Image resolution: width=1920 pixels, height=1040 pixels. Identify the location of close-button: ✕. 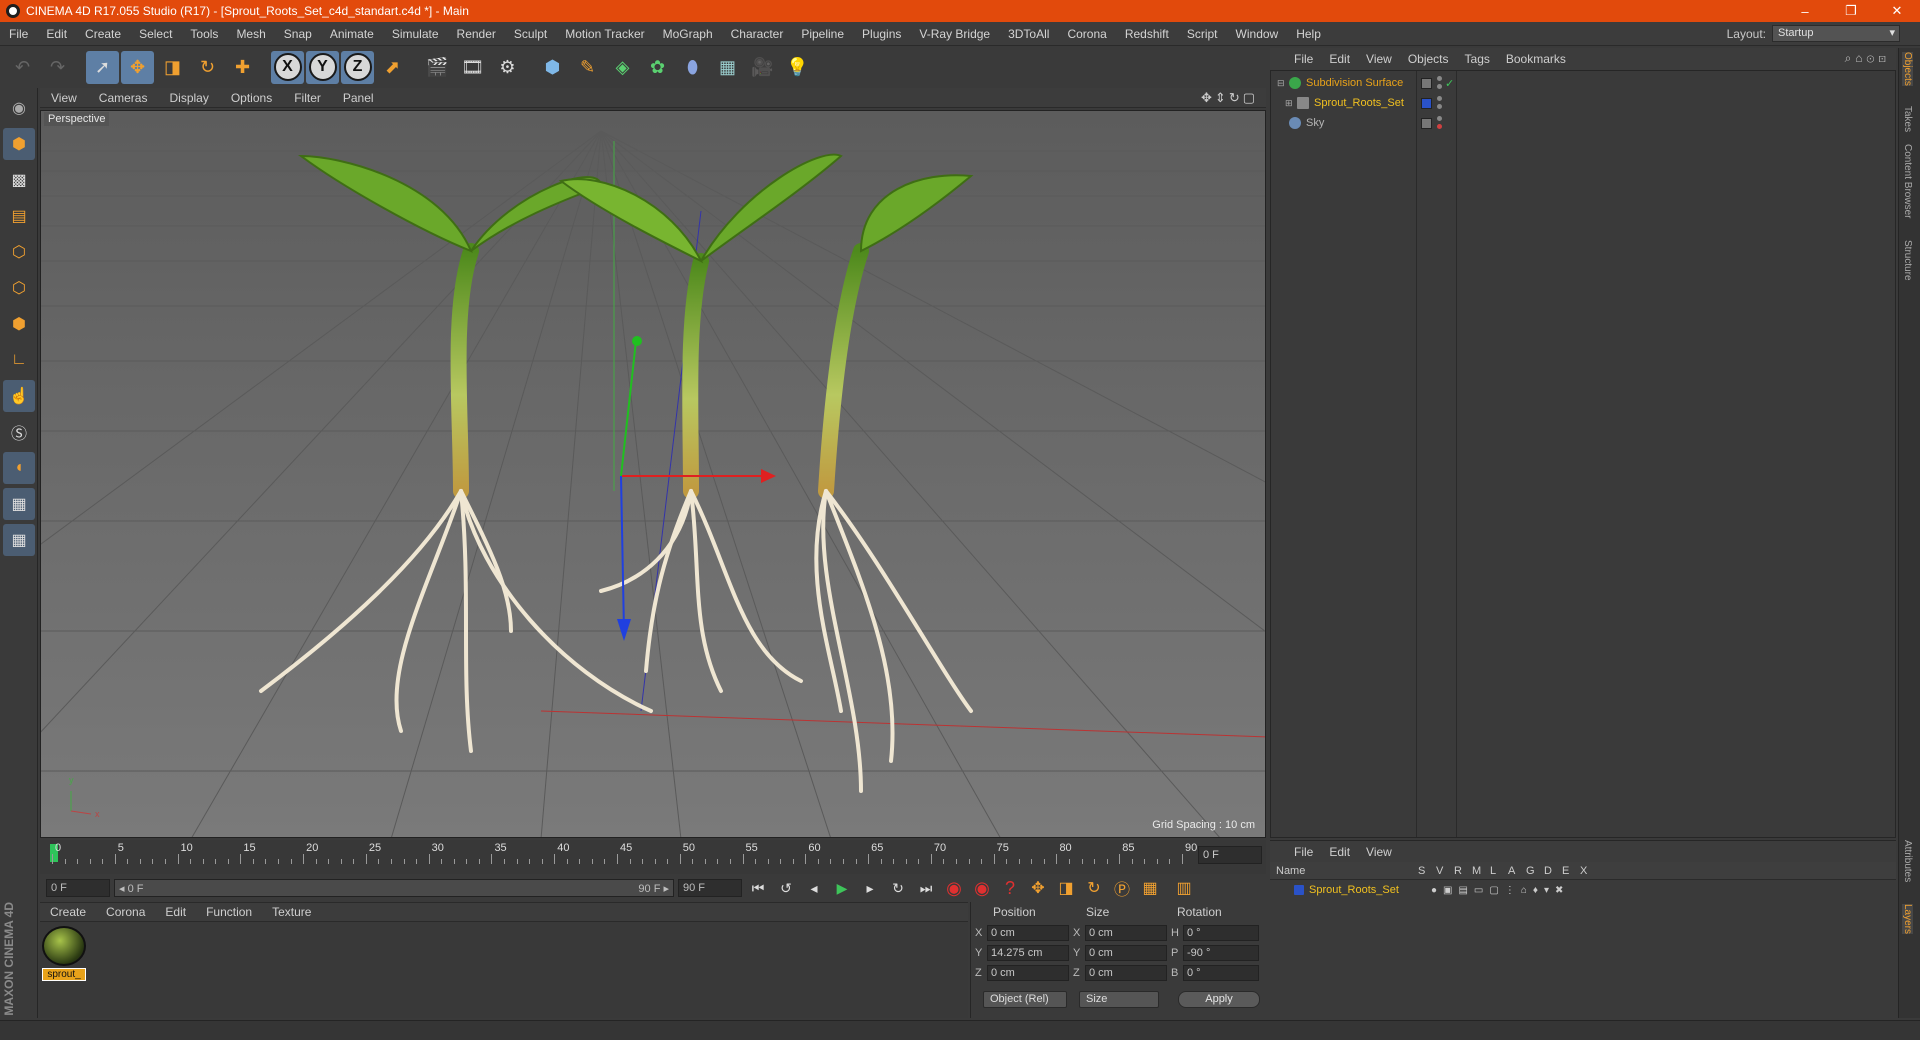
(1897, 11).